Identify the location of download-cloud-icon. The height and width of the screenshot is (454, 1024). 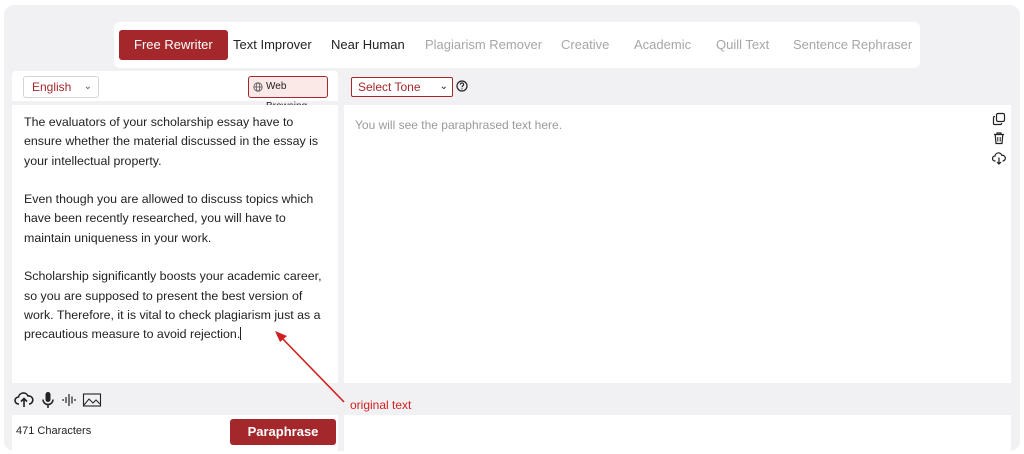
(998, 158).